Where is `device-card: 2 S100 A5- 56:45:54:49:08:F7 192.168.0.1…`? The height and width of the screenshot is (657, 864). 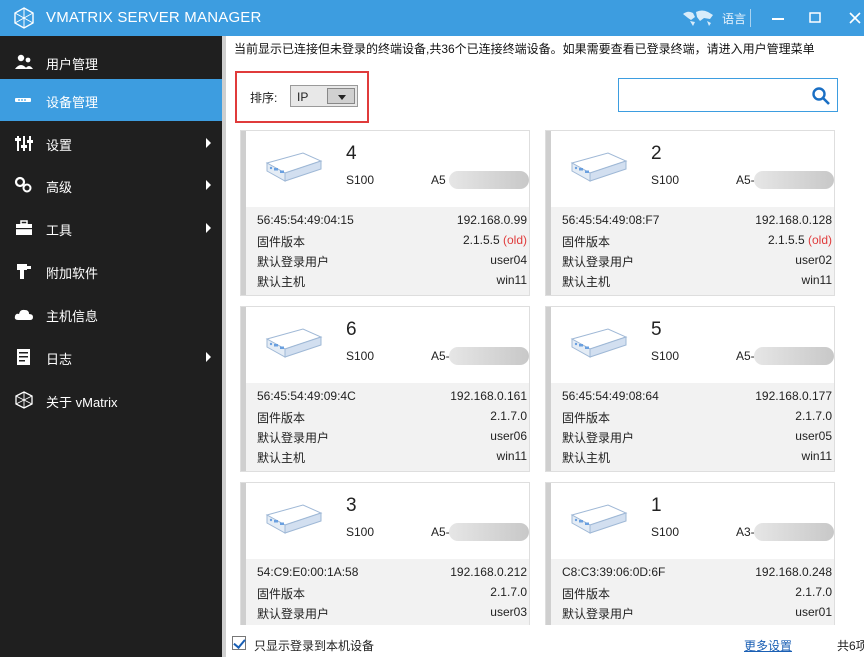
device-card: 2 S100 A5- 56:45:54:49:08:F7 192.168.0.1… is located at coordinates (690, 213).